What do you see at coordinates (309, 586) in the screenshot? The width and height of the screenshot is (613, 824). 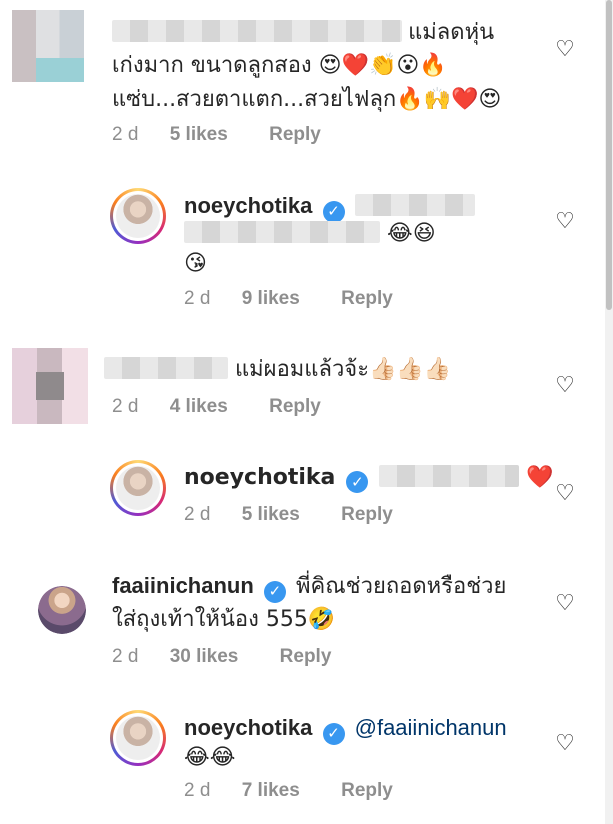 I see `comment-text: faaiinichanun ✓ พี่คิณช่วยถอดหรือช่วย` at bounding box center [309, 586].